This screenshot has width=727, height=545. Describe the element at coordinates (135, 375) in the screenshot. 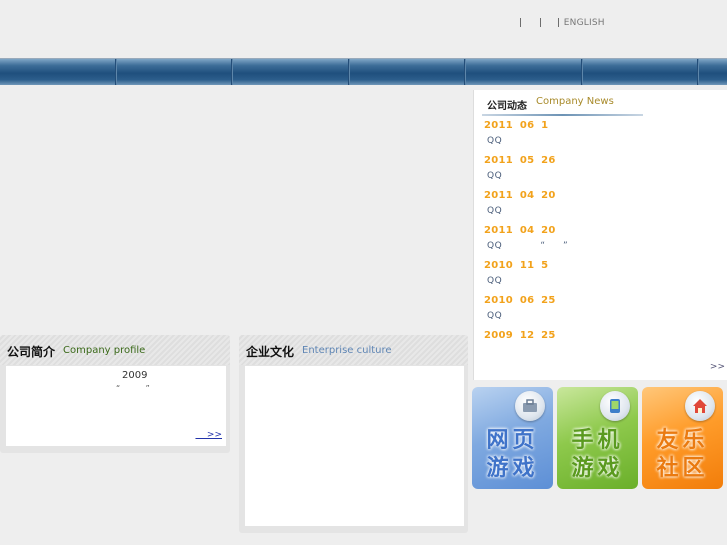

I see `profile-year: 2009` at that location.